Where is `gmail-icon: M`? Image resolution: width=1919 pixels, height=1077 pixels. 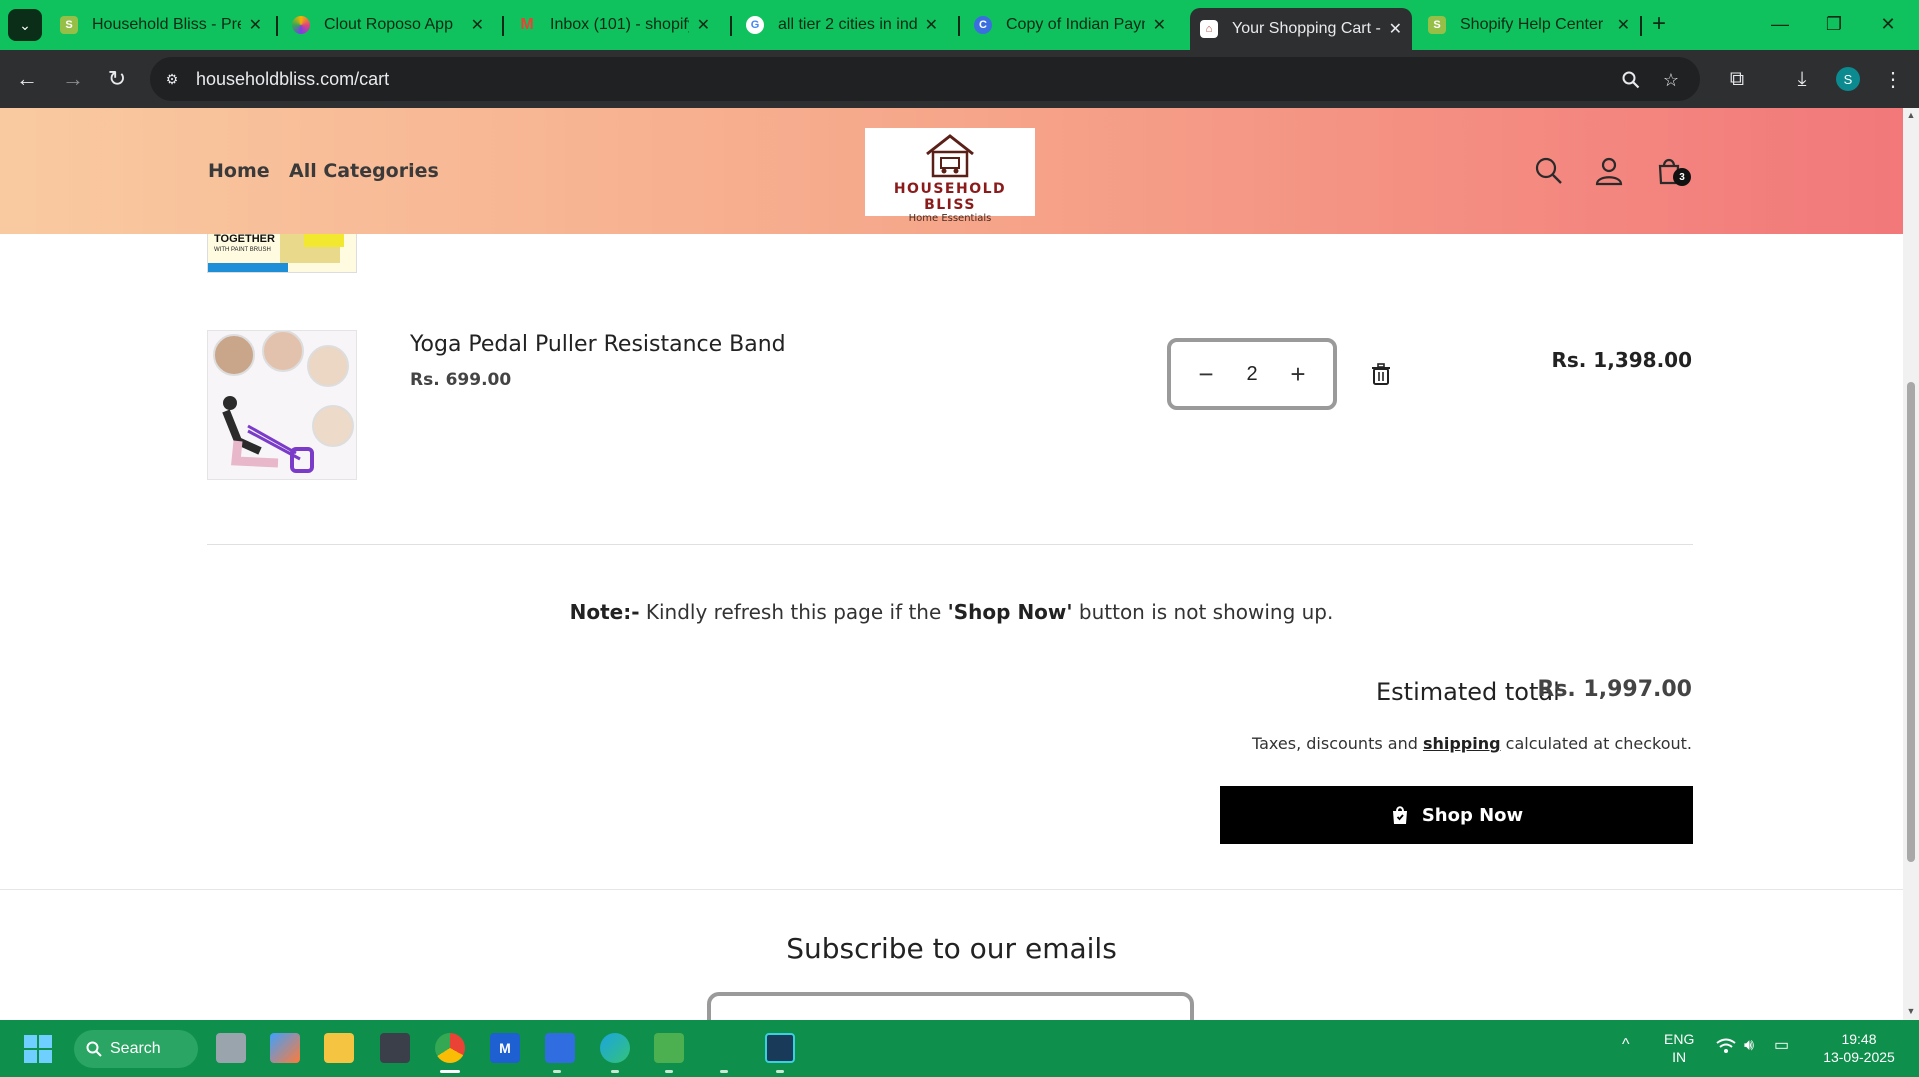 gmail-icon: M is located at coordinates (527, 24).